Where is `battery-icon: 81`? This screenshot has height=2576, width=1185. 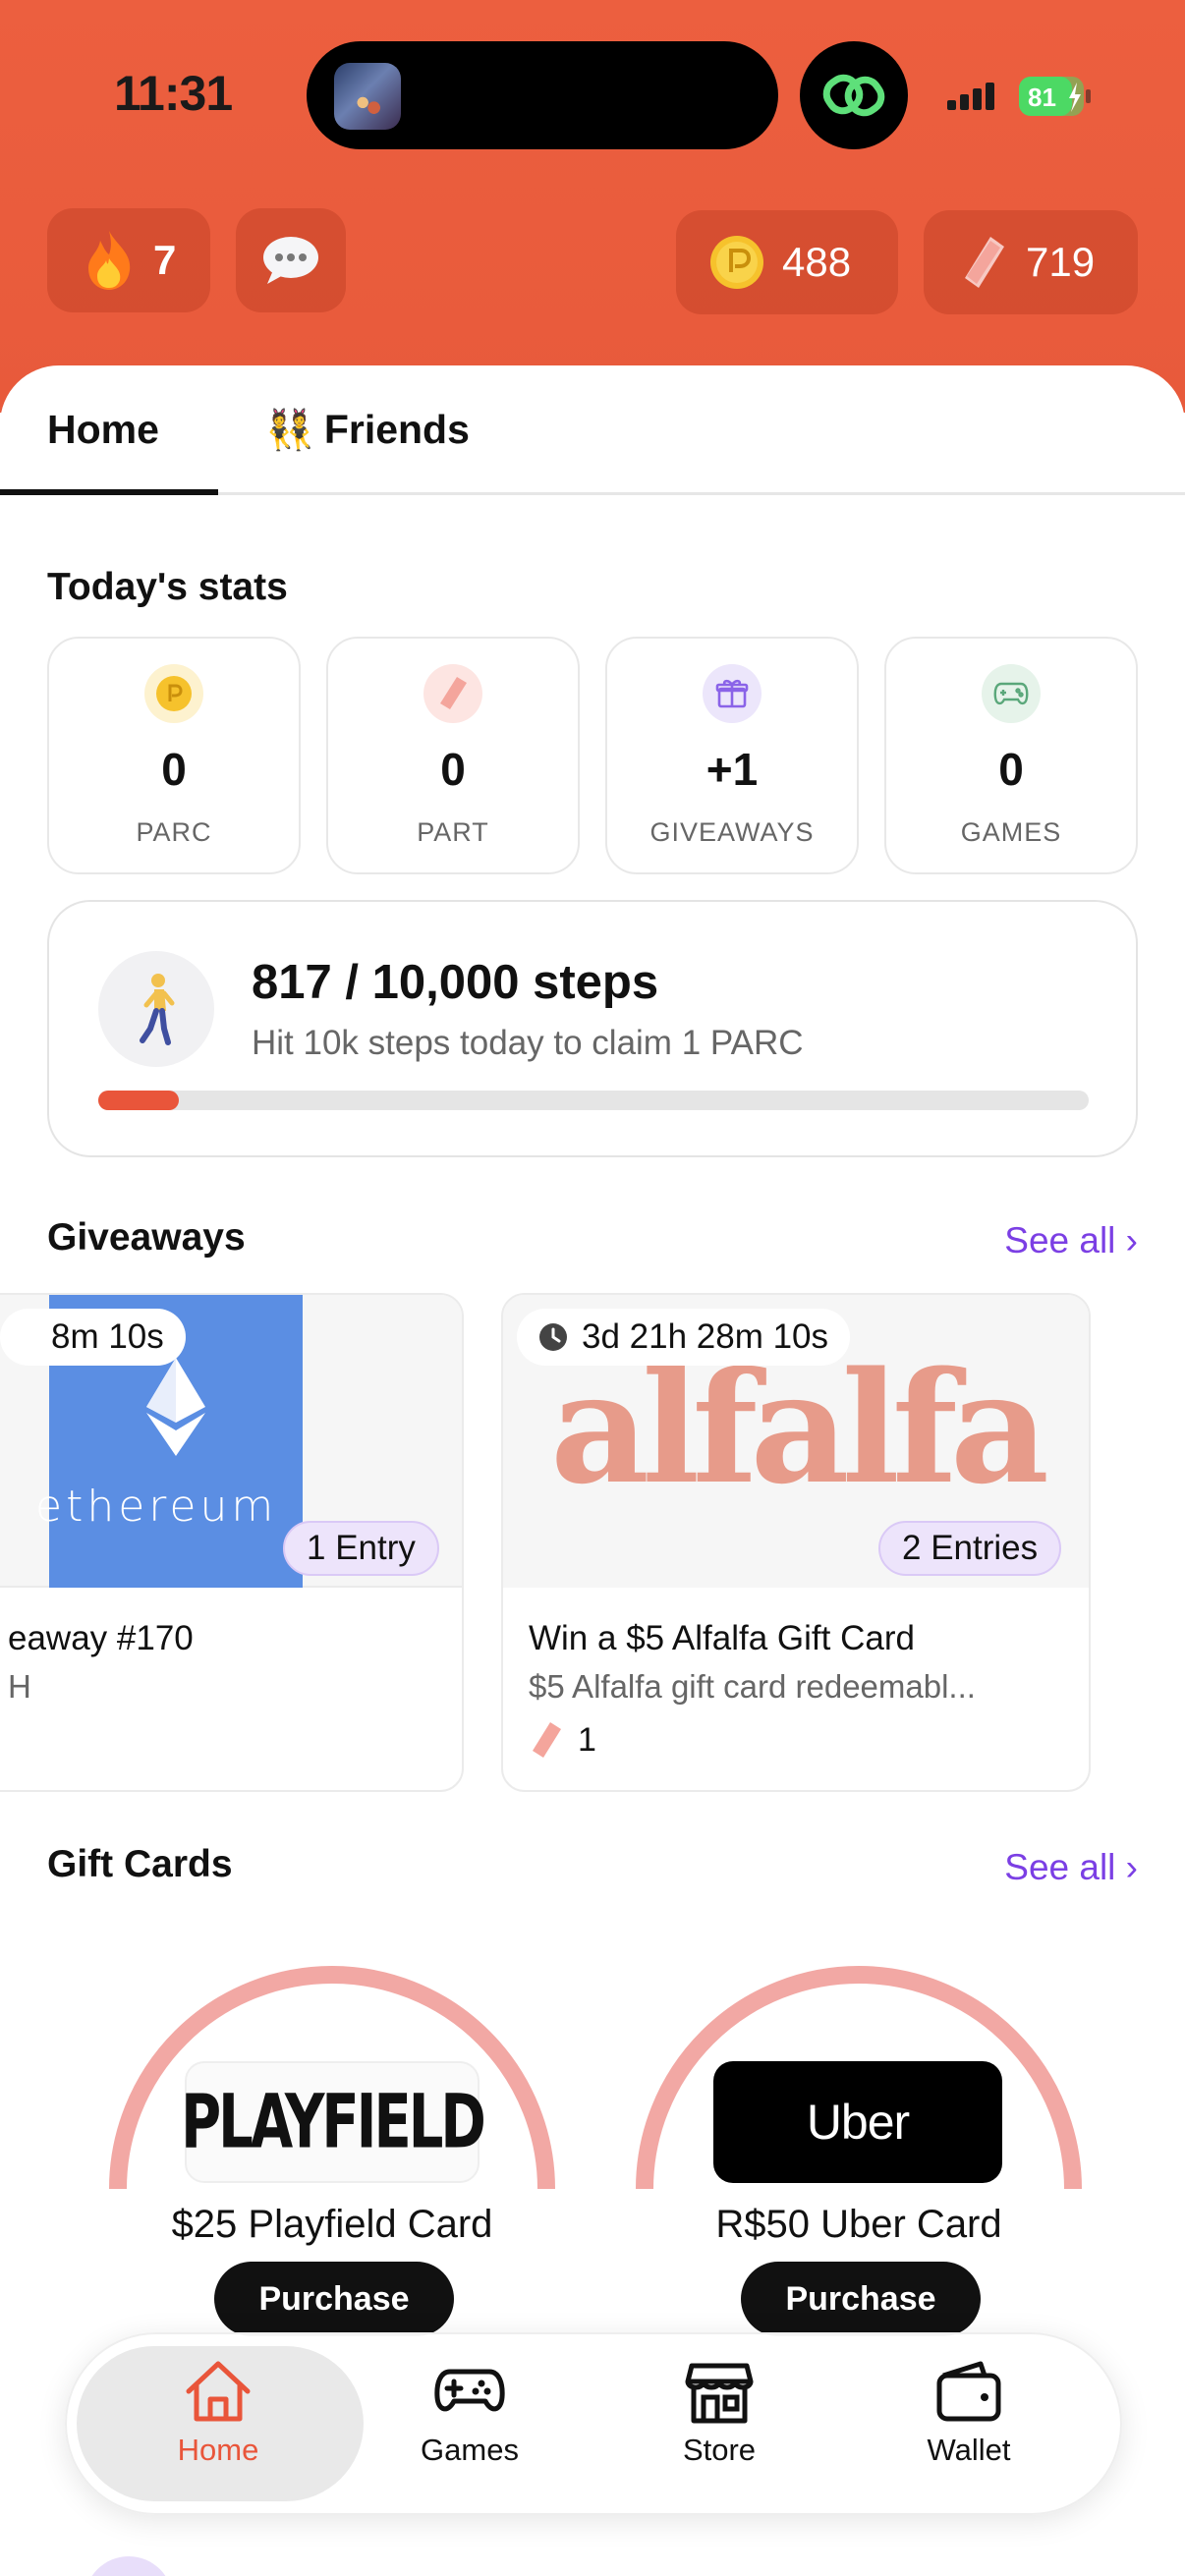
battery-icon: 81 is located at coordinates (1055, 96).